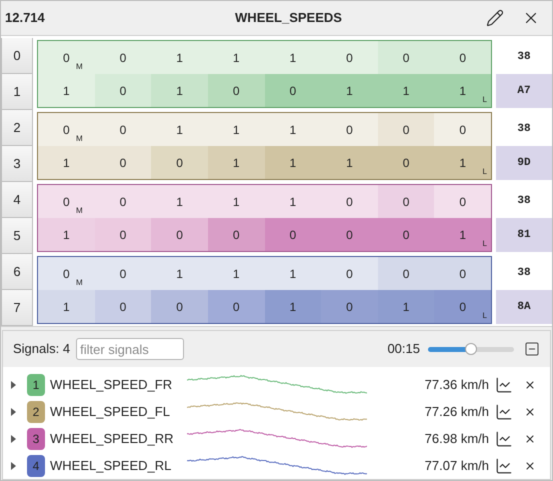 The height and width of the screenshot is (481, 553). What do you see at coordinates (36, 411) in the screenshot?
I see `signal-number-badge: 2` at bounding box center [36, 411].